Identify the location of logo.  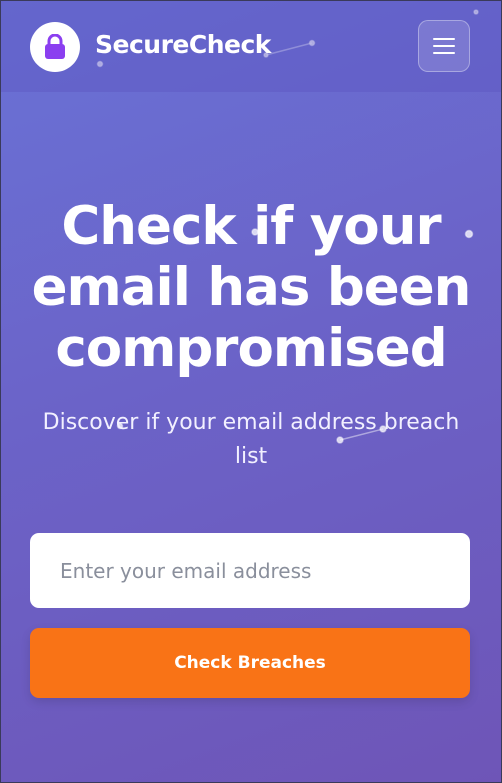
(55, 47).